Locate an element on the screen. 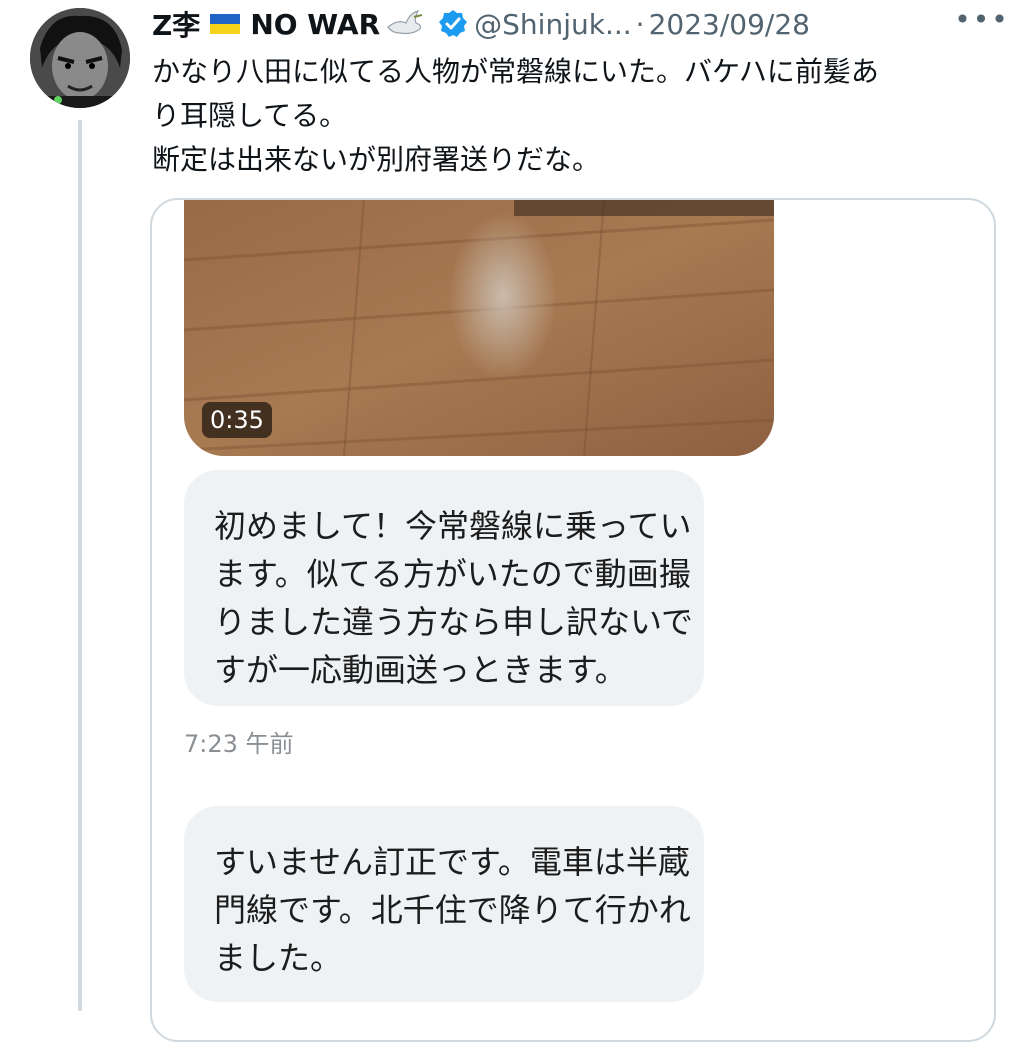  tweet-header: Z李 NO WAR @Shinjuk... · 2023/09/28 is located at coordinates (588, 24).